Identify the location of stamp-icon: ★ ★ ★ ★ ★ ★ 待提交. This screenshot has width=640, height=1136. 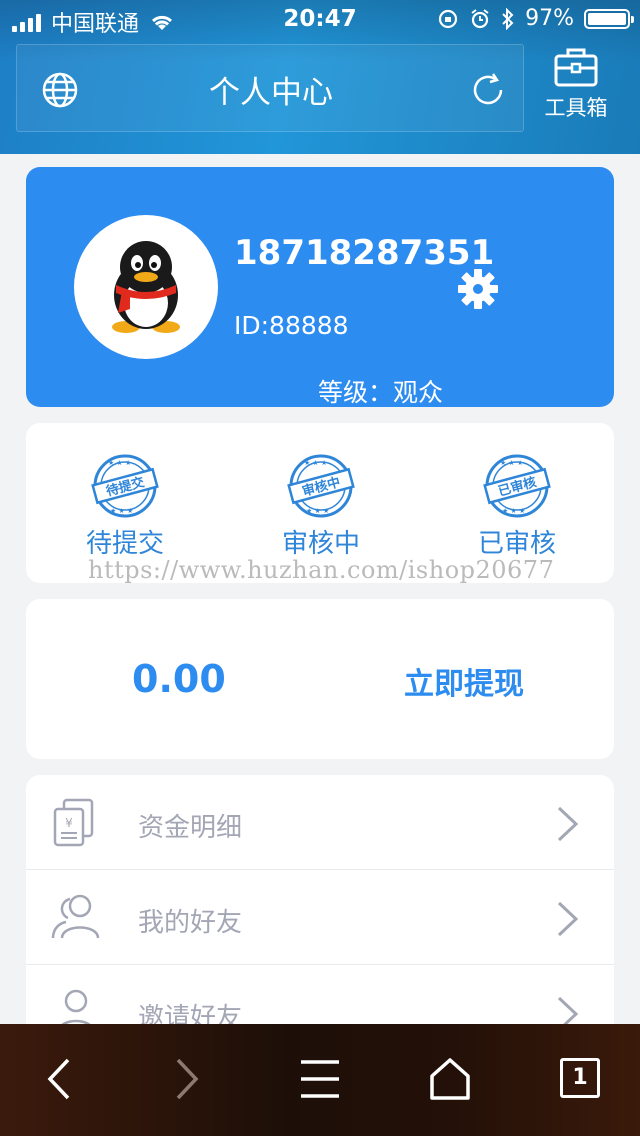
(125, 486).